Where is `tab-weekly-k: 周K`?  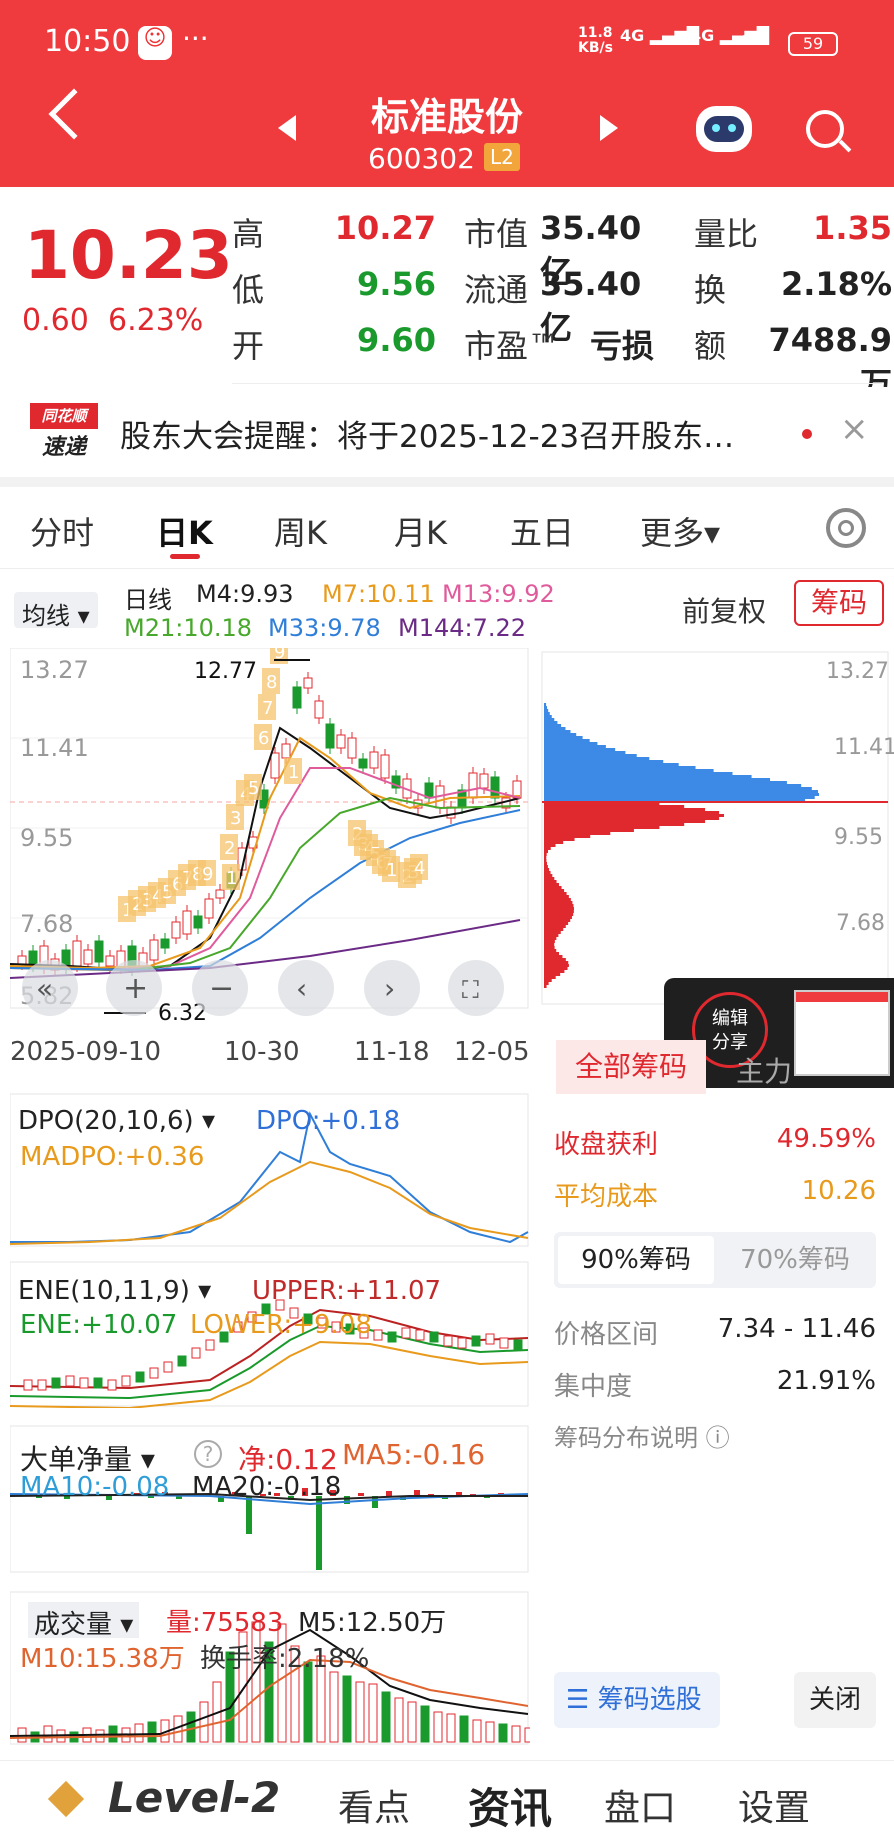
tab-weekly-k: 周K is located at coordinates (300, 531).